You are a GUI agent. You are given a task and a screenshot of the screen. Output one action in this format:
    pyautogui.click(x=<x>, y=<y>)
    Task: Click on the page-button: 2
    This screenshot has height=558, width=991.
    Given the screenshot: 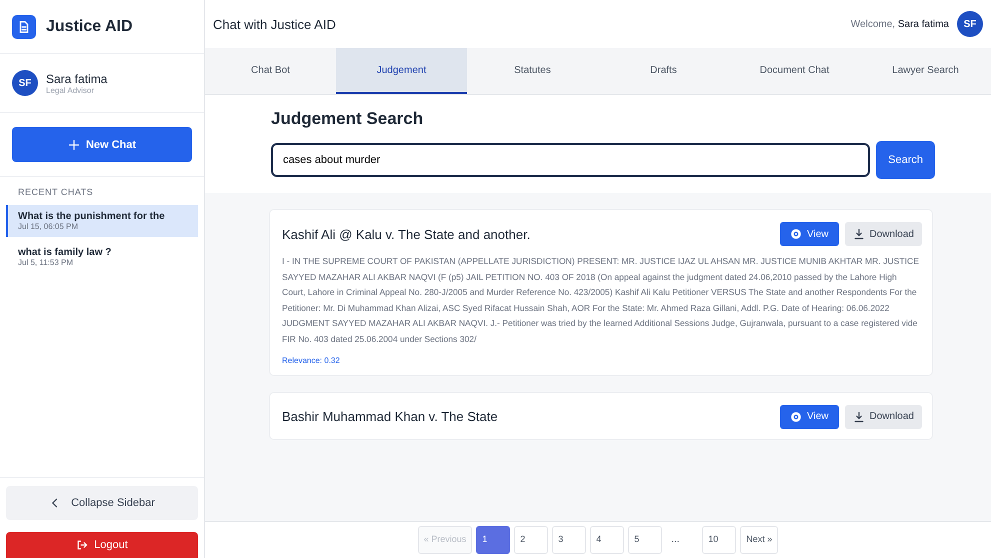 What is the action you would take?
    pyautogui.click(x=531, y=540)
    